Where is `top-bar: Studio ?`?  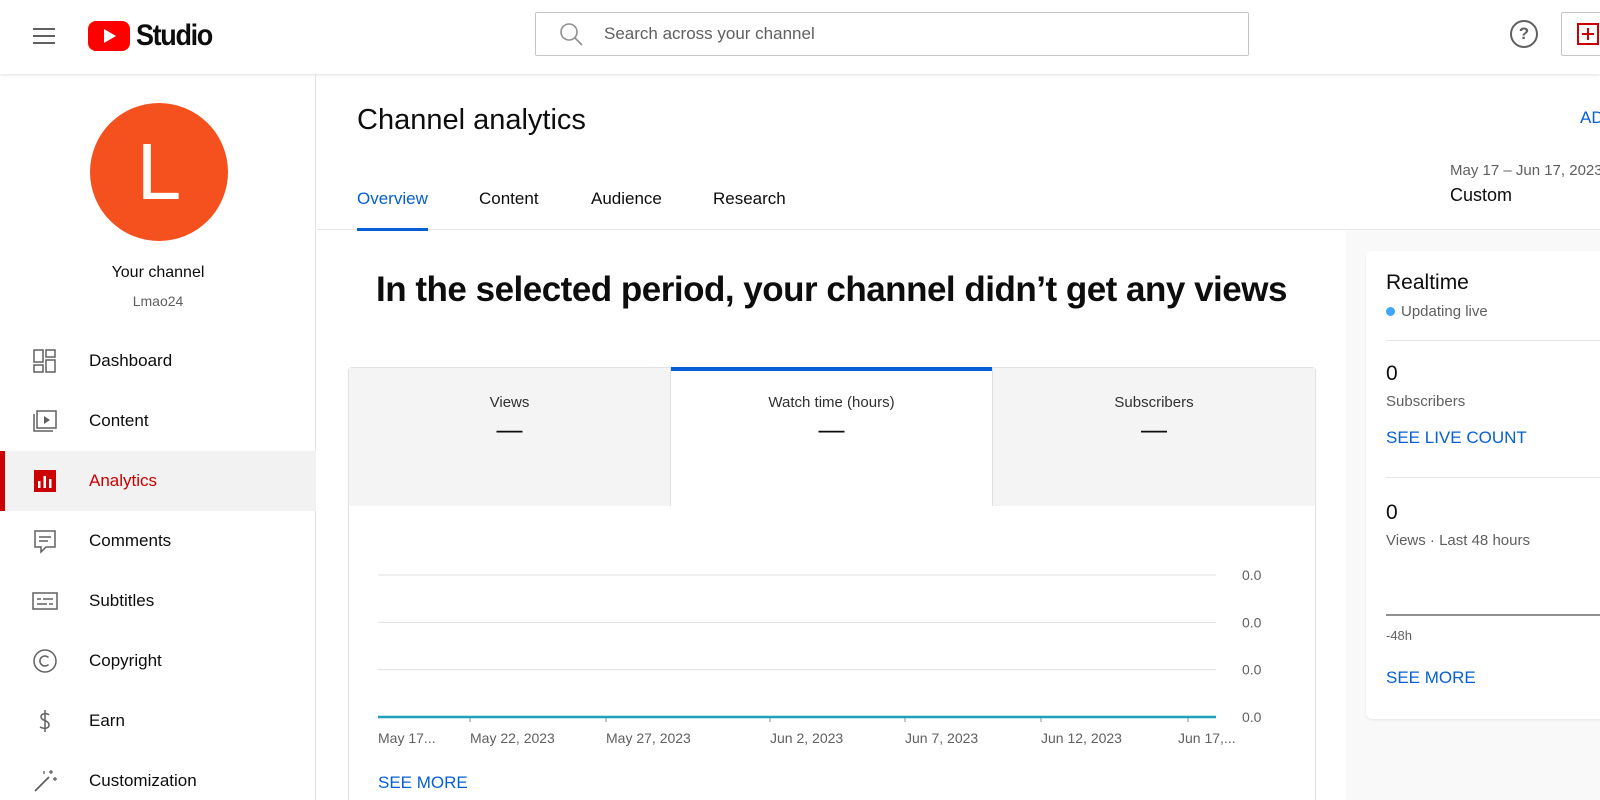 top-bar: Studio ? is located at coordinates (800, 37).